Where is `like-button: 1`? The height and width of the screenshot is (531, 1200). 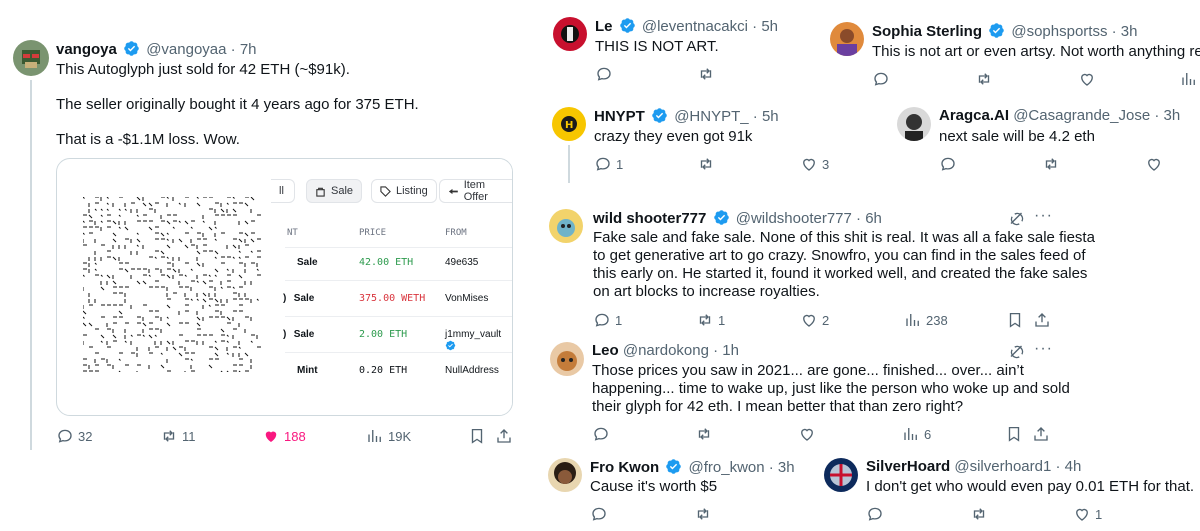 like-button: 1 is located at coordinates (1087, 514).